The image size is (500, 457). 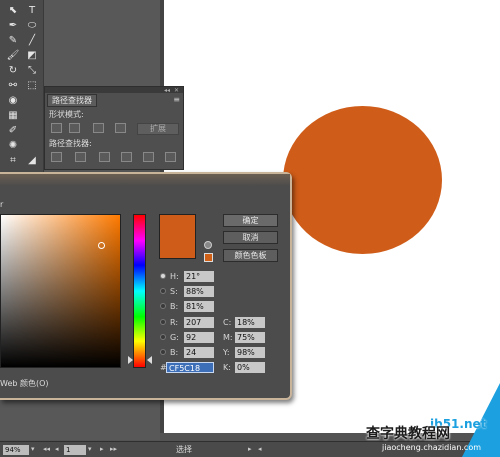 I want to click on divide-icon, so click(x=56, y=157).